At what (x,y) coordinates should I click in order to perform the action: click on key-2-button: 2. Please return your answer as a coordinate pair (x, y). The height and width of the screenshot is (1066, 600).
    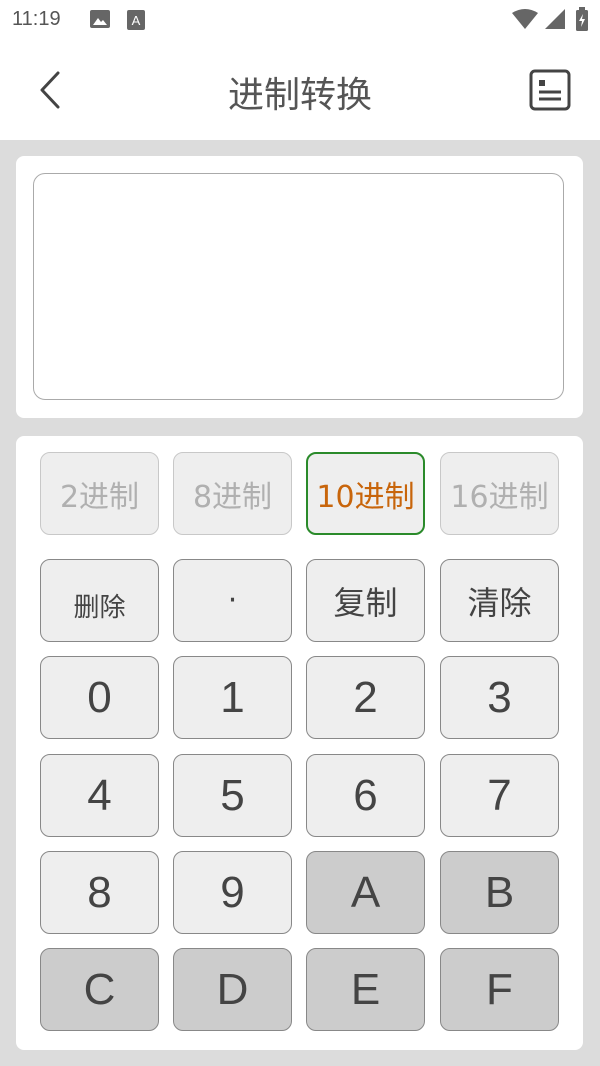
    Looking at the image, I should click on (365, 697).